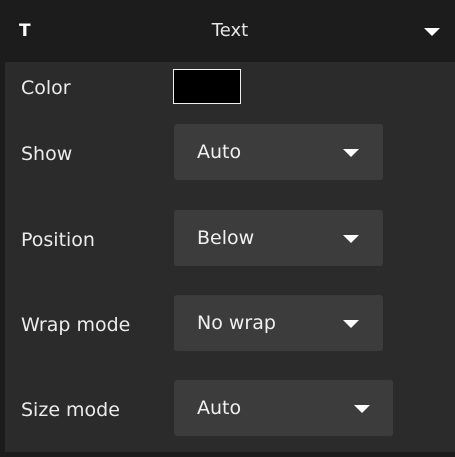 Image resolution: width=455 pixels, height=457 pixels. What do you see at coordinates (58, 240) in the screenshot?
I see `position-label: Position` at bounding box center [58, 240].